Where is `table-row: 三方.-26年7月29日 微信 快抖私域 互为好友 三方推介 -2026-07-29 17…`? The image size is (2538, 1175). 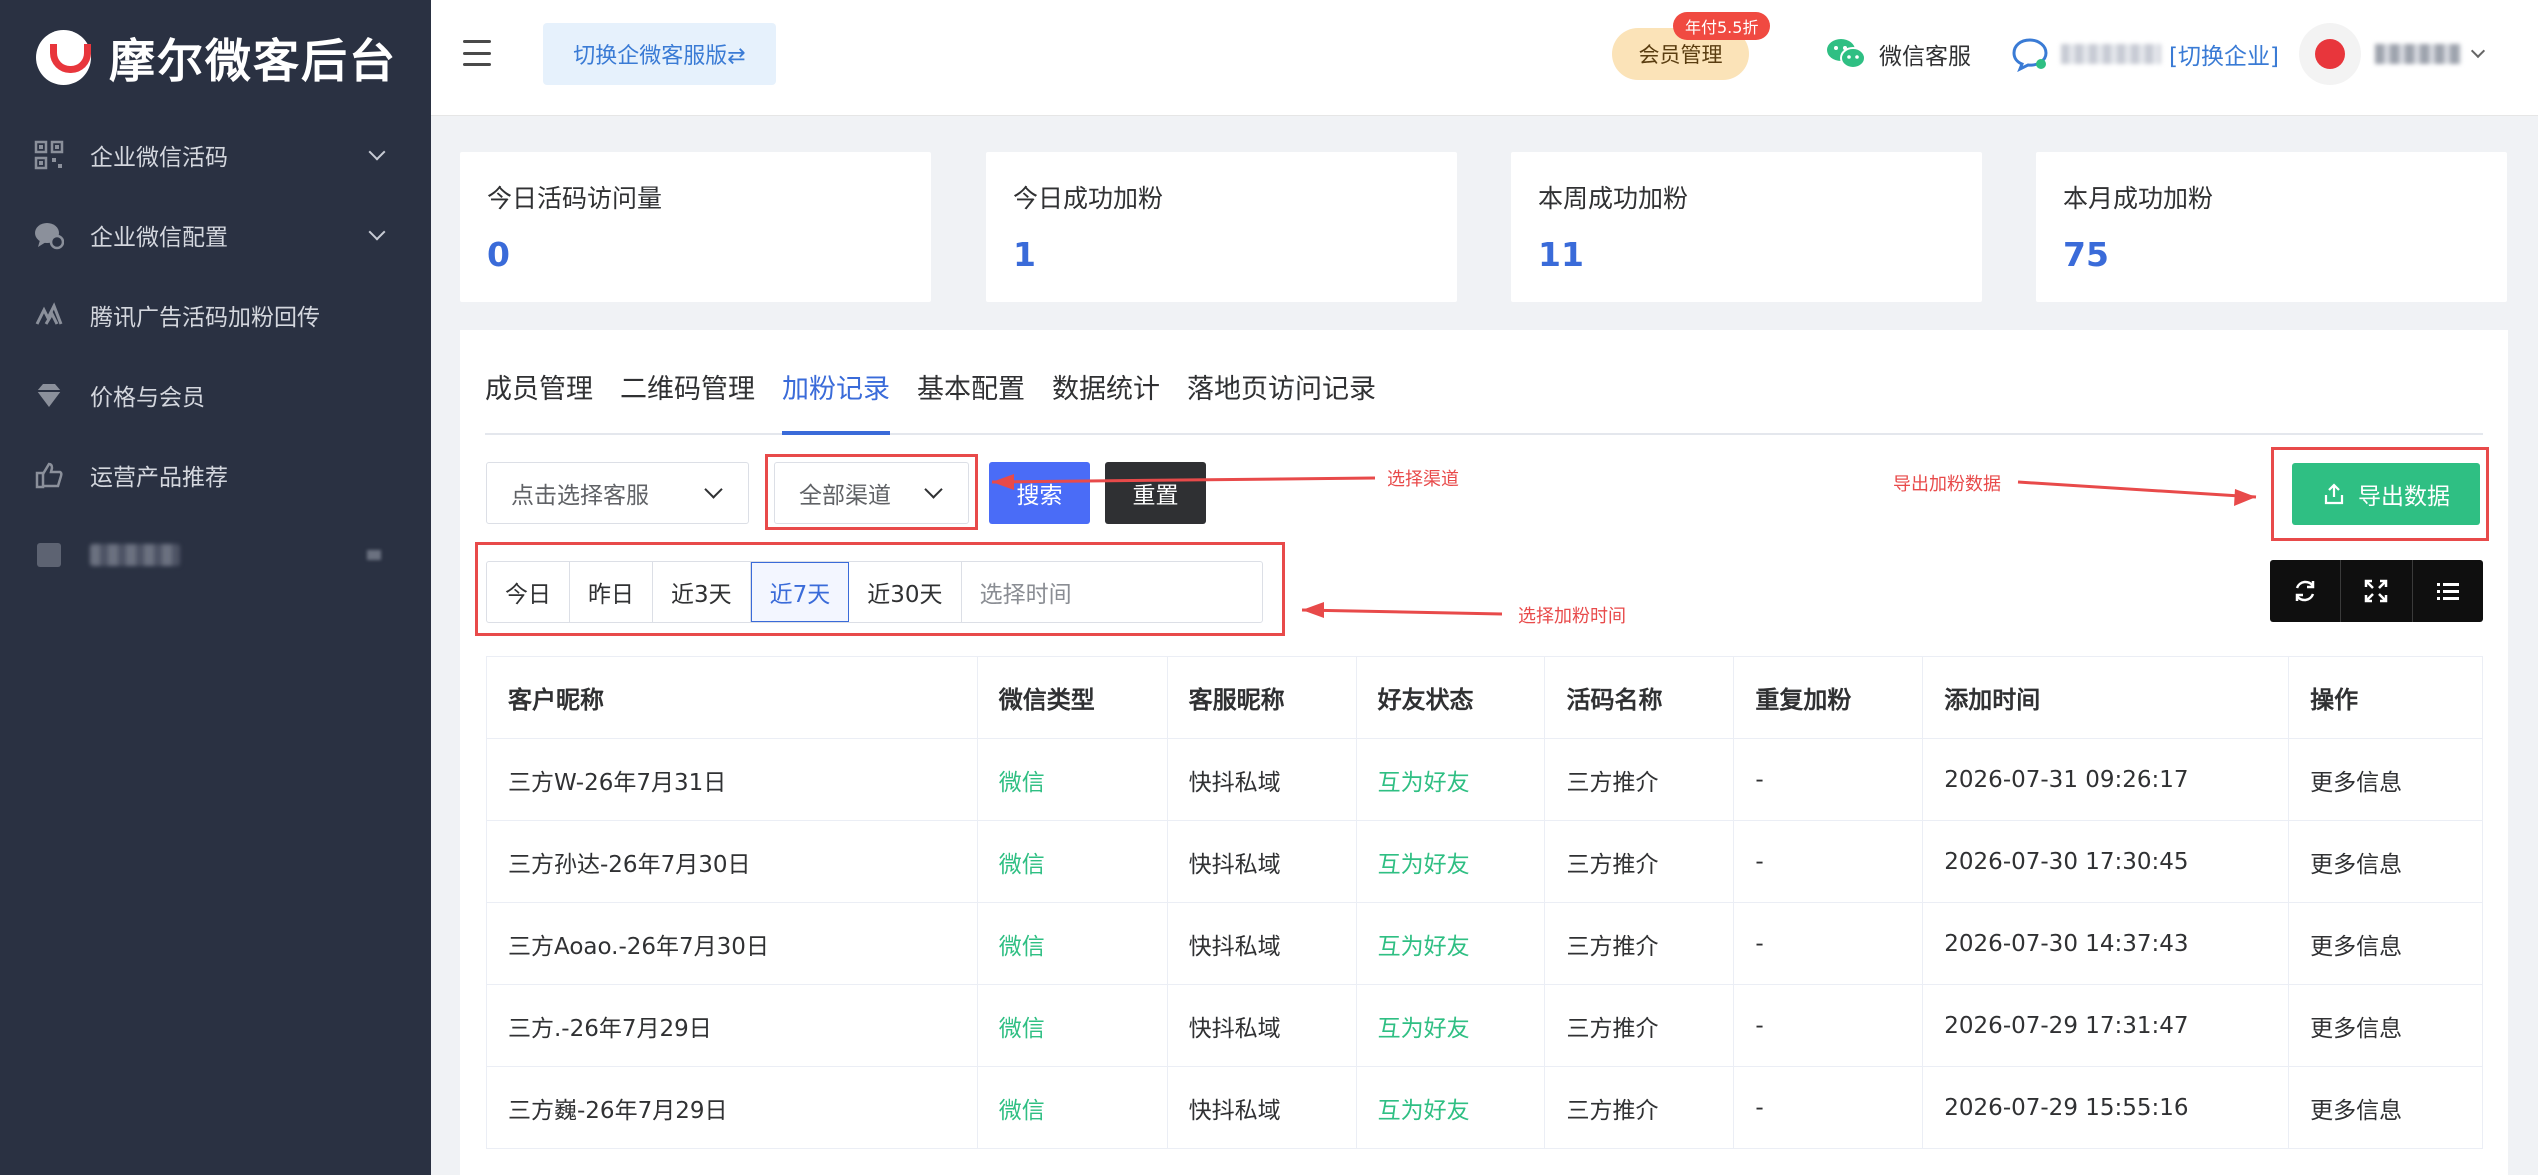
table-row: 三方.-26年7月29日 微信 快抖私域 互为好友 三方推介 -2026-07-29 17… is located at coordinates (1485, 1026).